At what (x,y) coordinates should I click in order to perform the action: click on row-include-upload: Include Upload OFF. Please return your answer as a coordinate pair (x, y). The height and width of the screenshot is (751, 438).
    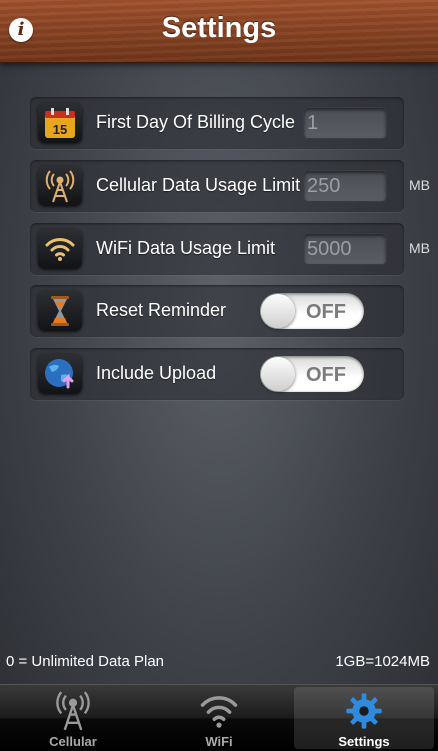
    Looking at the image, I should click on (217, 374).